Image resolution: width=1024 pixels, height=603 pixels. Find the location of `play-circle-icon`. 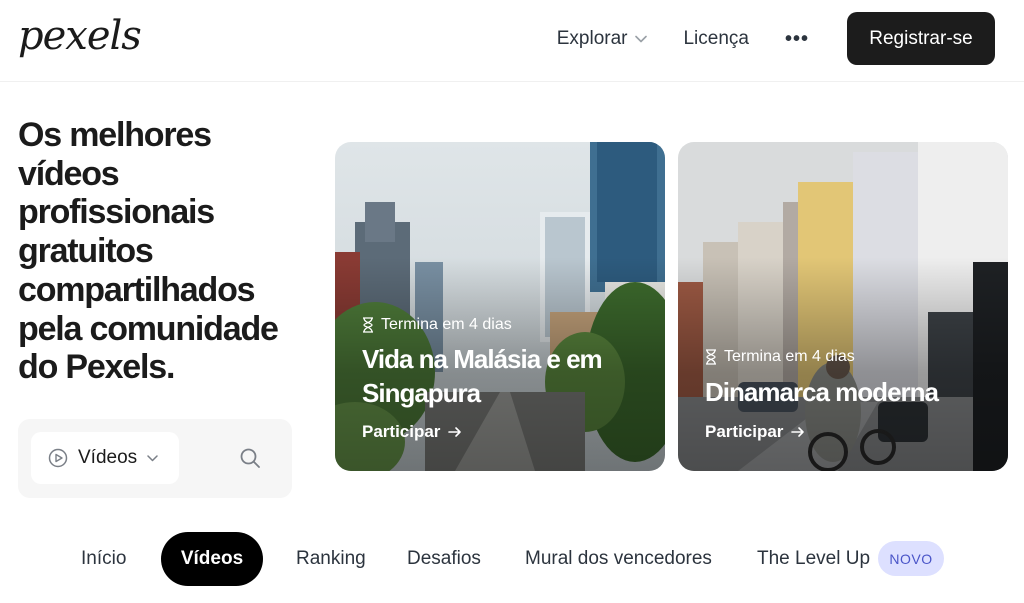

play-circle-icon is located at coordinates (58, 458).